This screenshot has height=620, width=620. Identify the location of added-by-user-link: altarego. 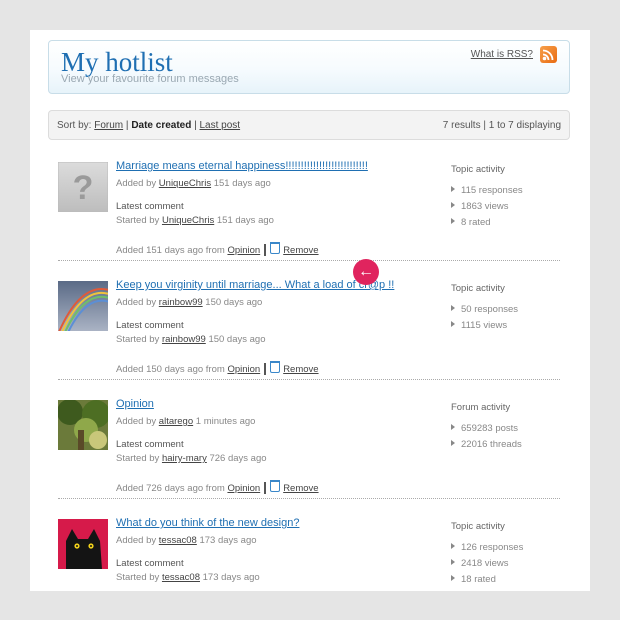
(176, 421).